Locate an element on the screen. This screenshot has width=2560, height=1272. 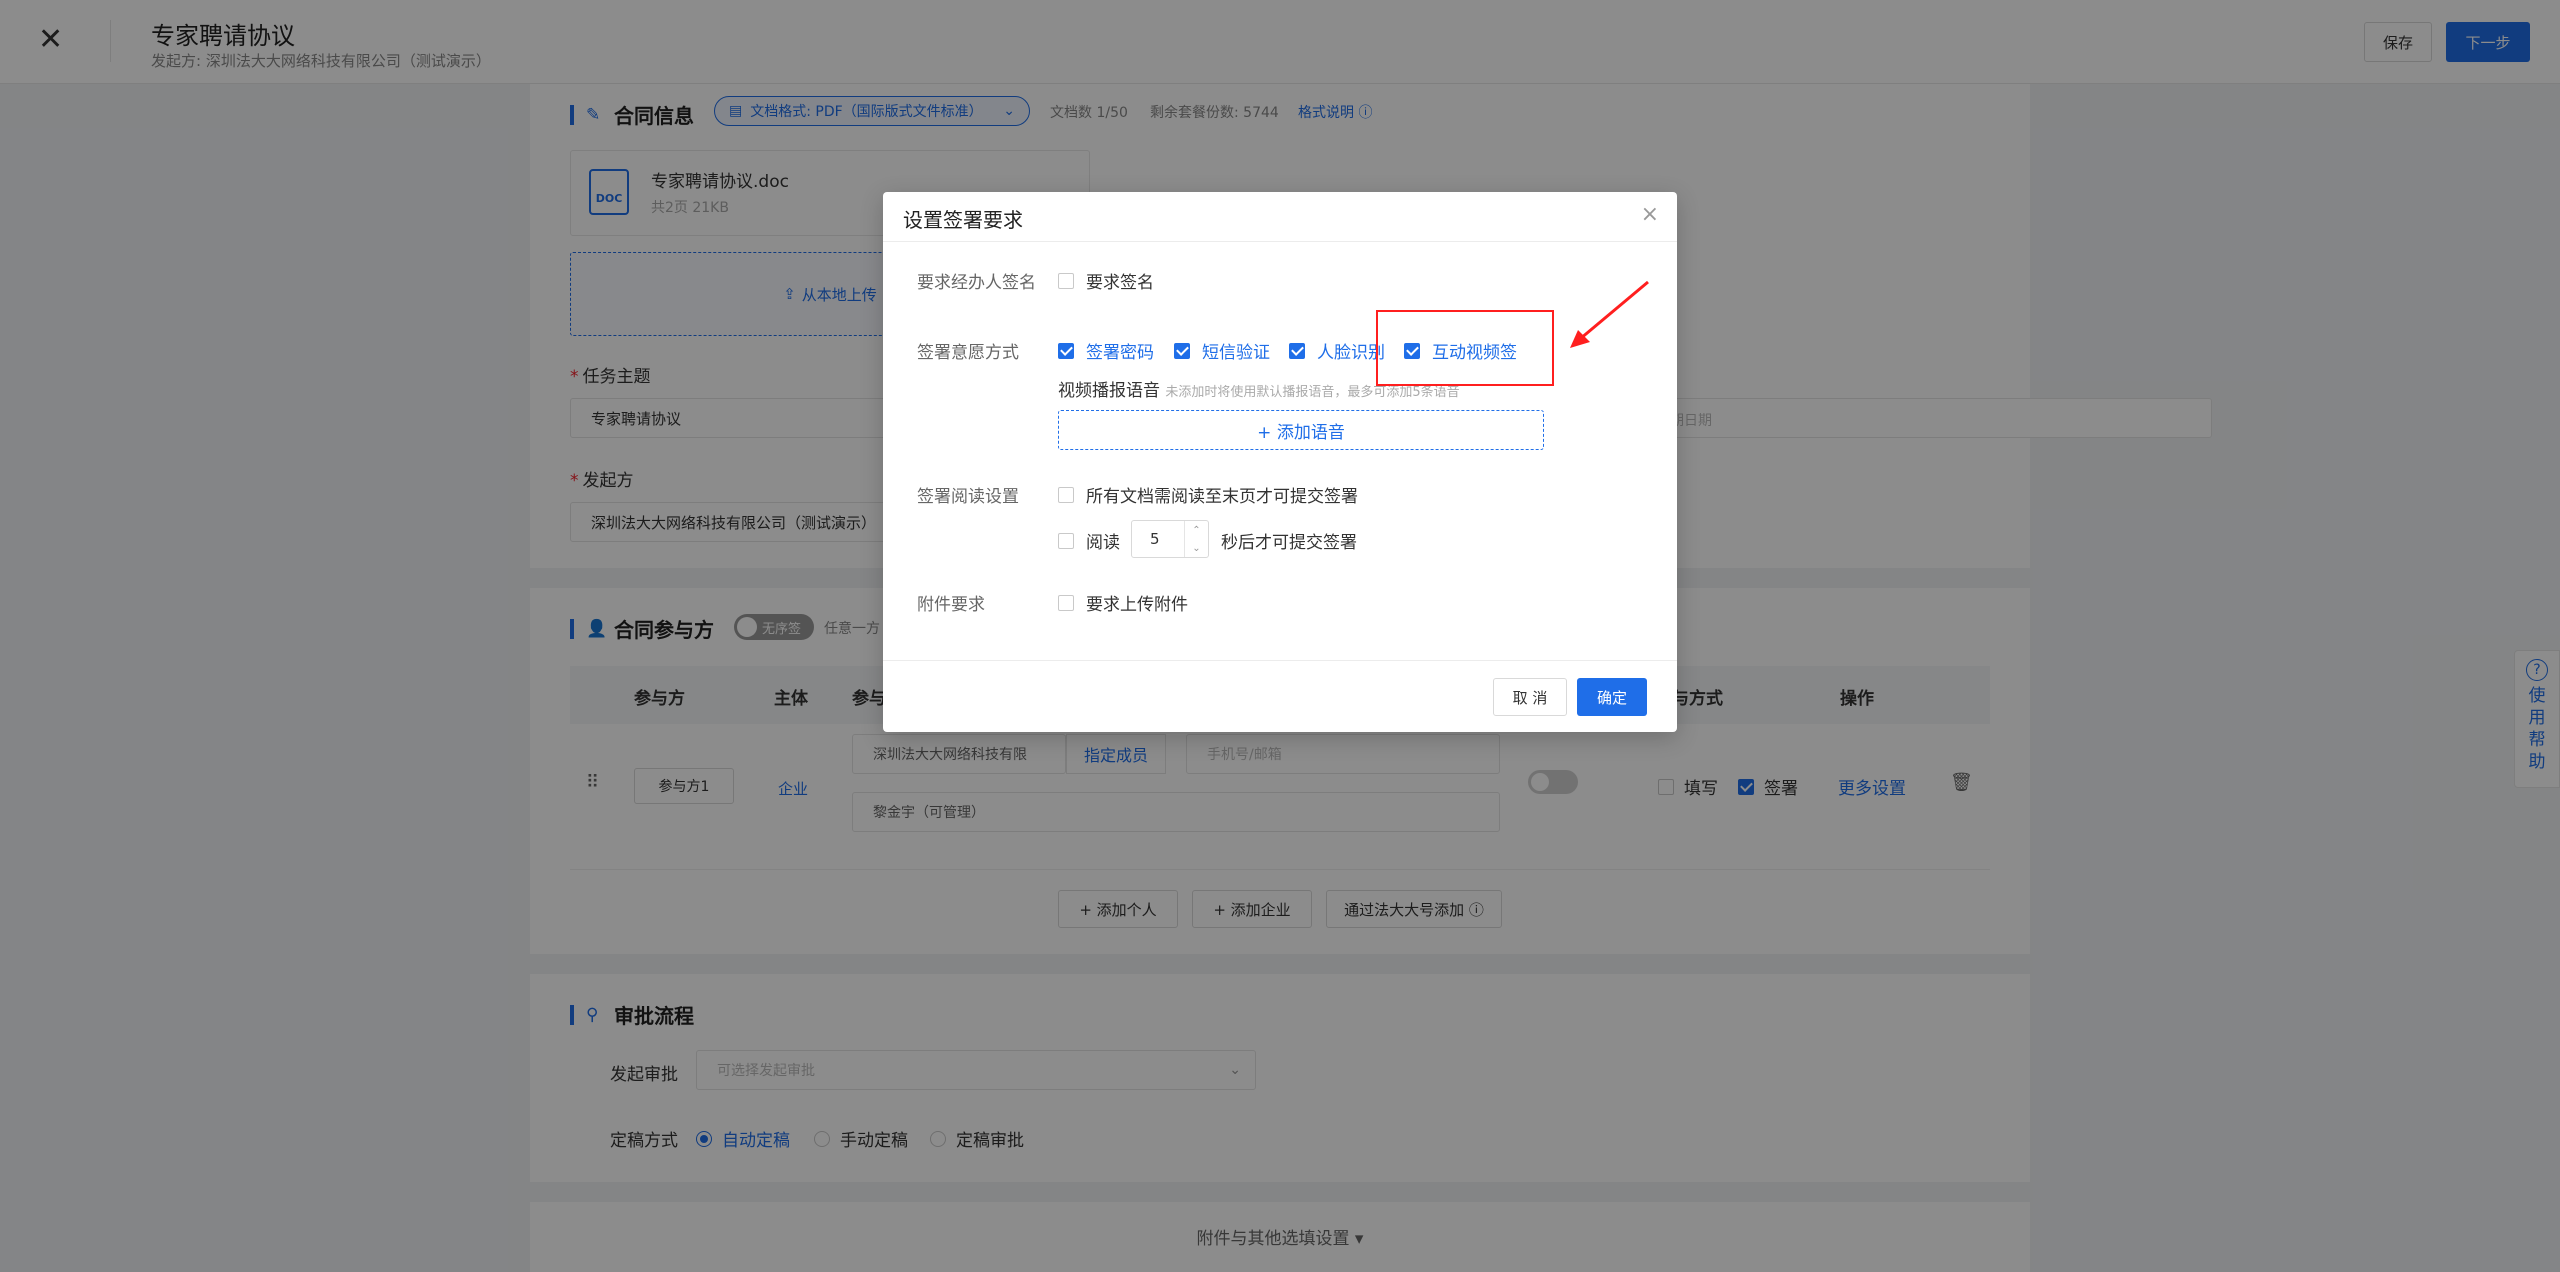
modal-title: 设置签署要求 is located at coordinates (963, 220).